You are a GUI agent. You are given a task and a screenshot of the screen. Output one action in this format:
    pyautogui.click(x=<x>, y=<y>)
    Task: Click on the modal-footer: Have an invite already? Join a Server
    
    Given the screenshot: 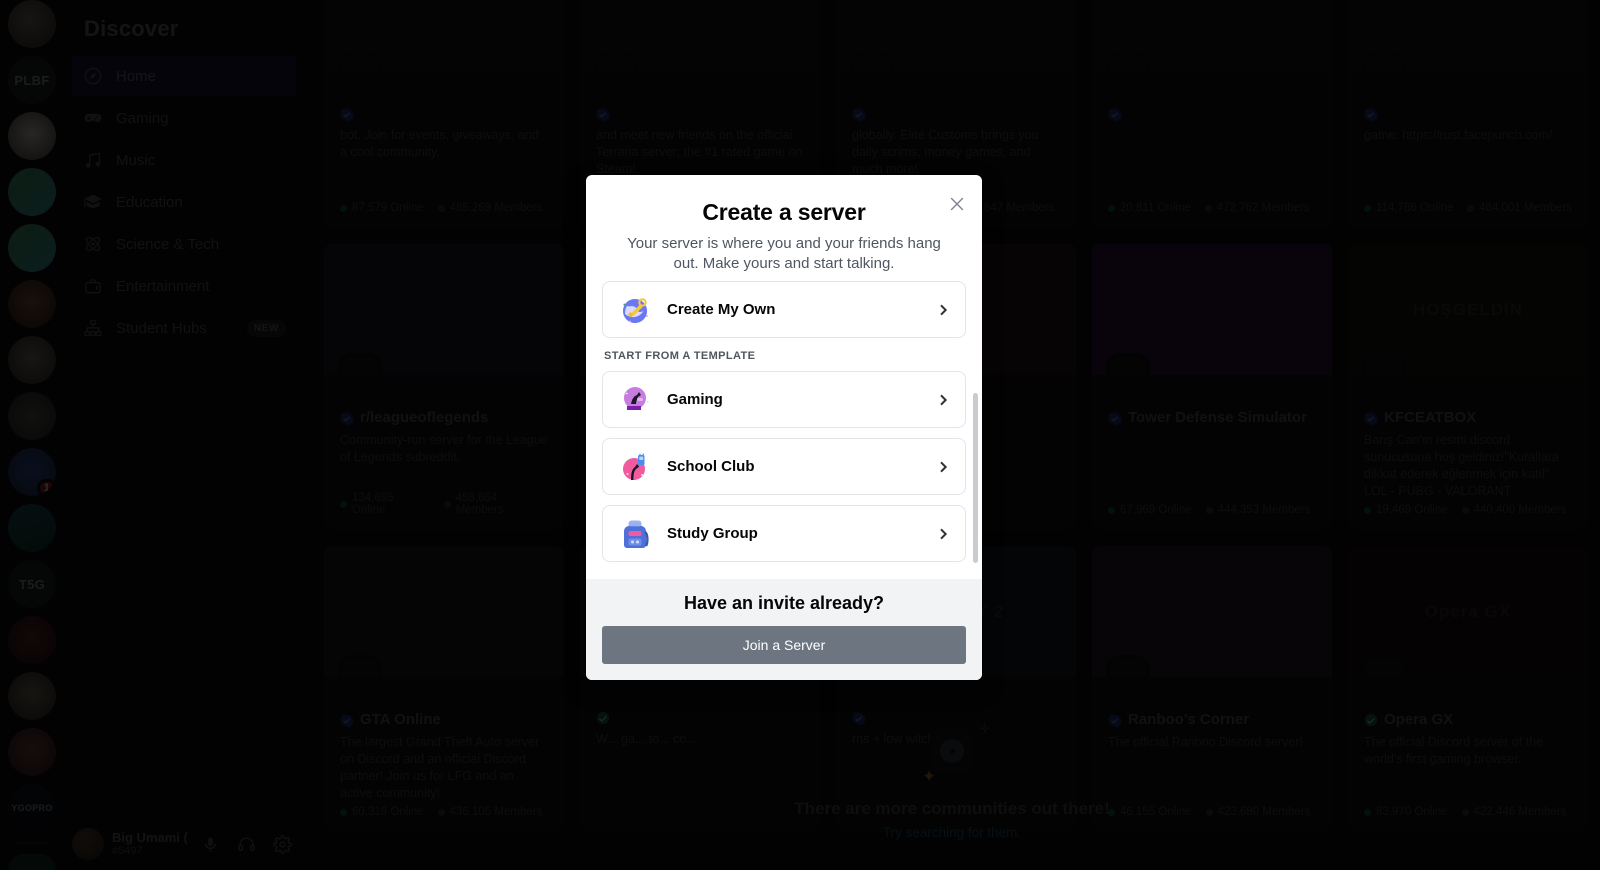 What is the action you would take?
    pyautogui.click(x=784, y=629)
    